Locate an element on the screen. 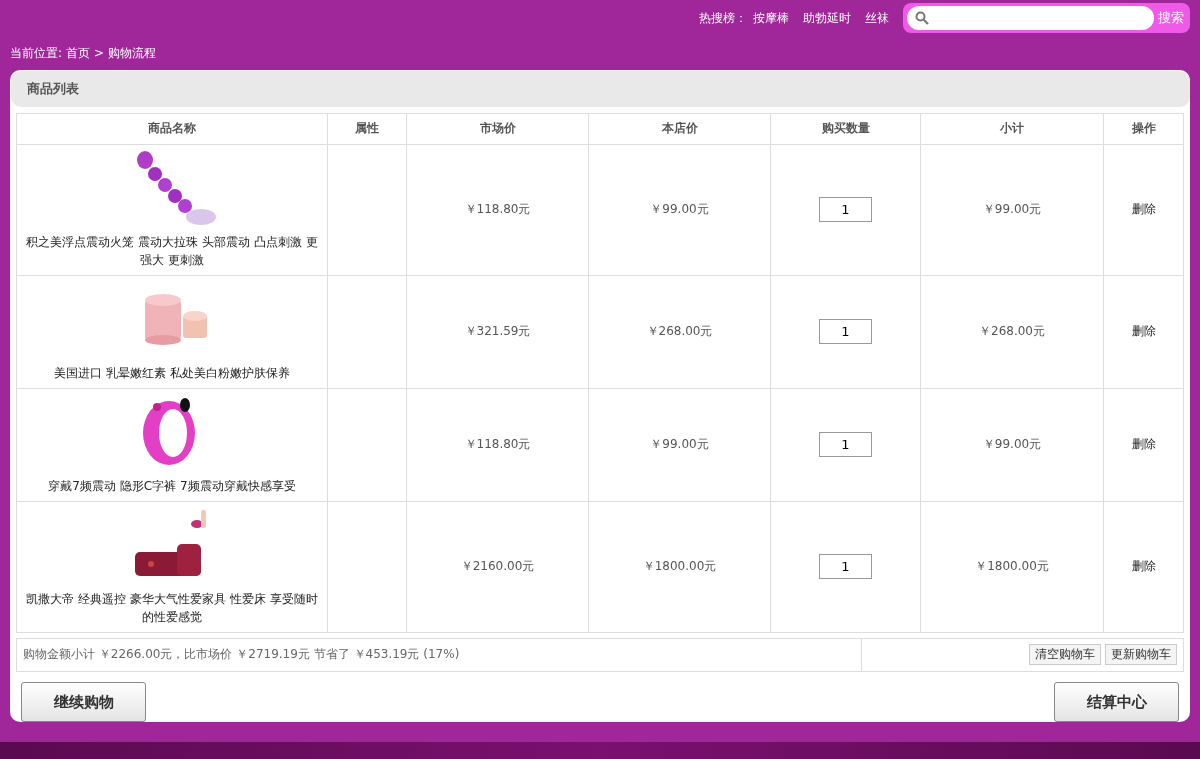 The height and width of the screenshot is (759, 1200). product-name: 穿戴7频震动 隐形C字裤 7频震动穿戴快感享受 is located at coordinates (172, 485).